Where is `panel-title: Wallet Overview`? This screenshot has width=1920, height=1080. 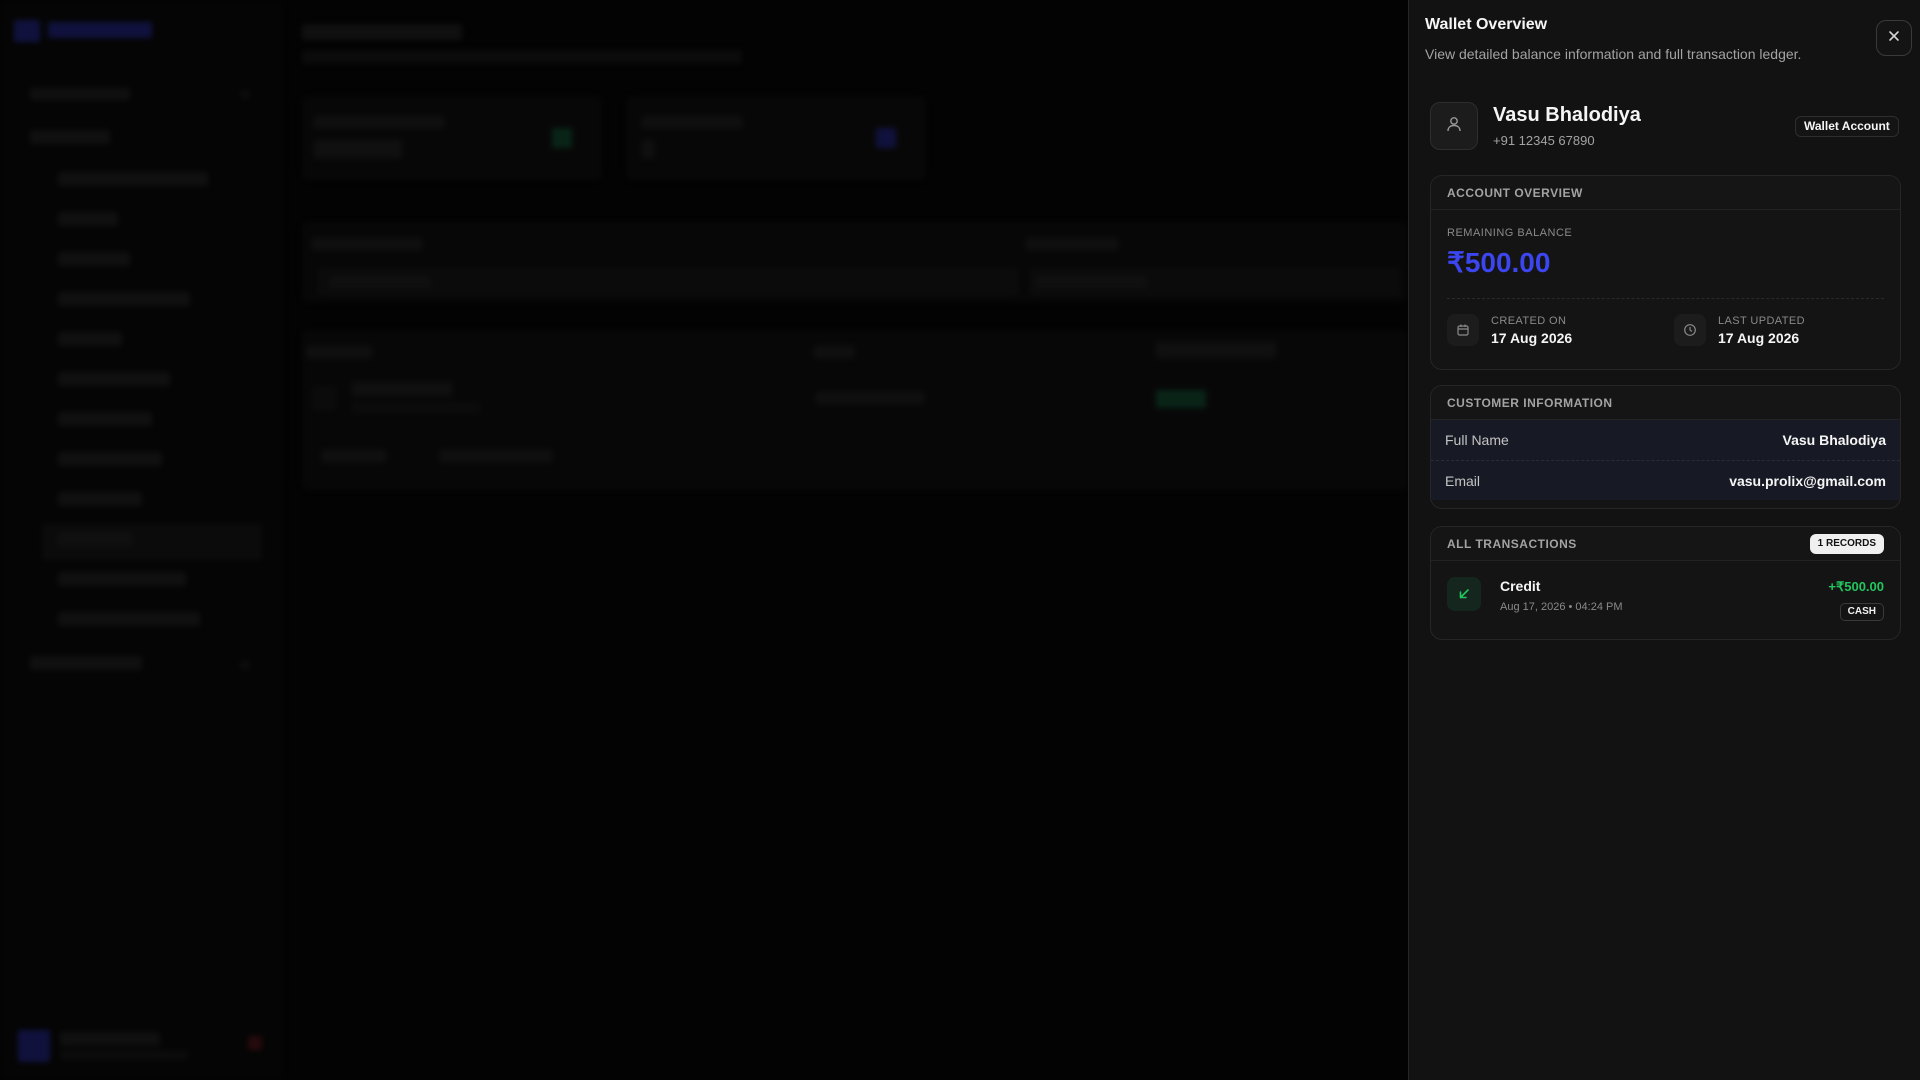
panel-title: Wallet Overview is located at coordinates (1486, 24).